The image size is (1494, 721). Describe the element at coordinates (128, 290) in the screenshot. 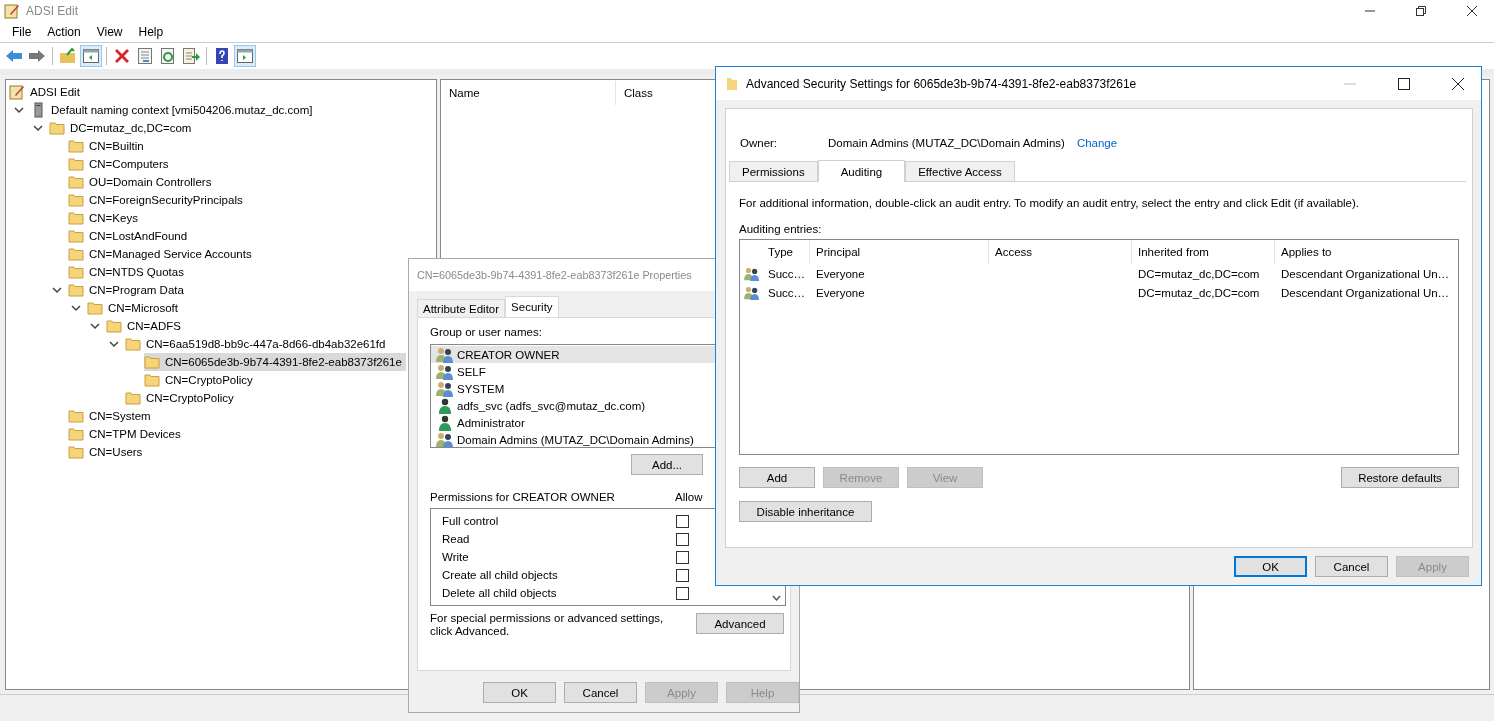

I see `tree-item: CN=Program Data` at that location.